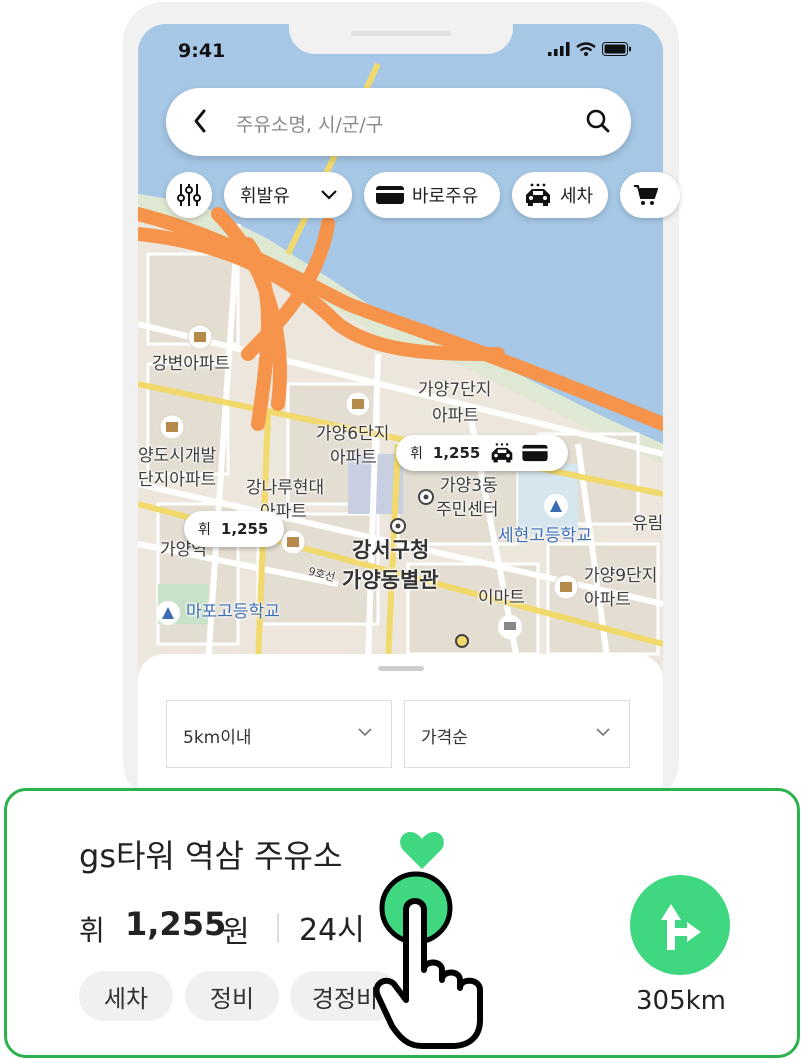  I want to click on store-chip, so click(650, 195).